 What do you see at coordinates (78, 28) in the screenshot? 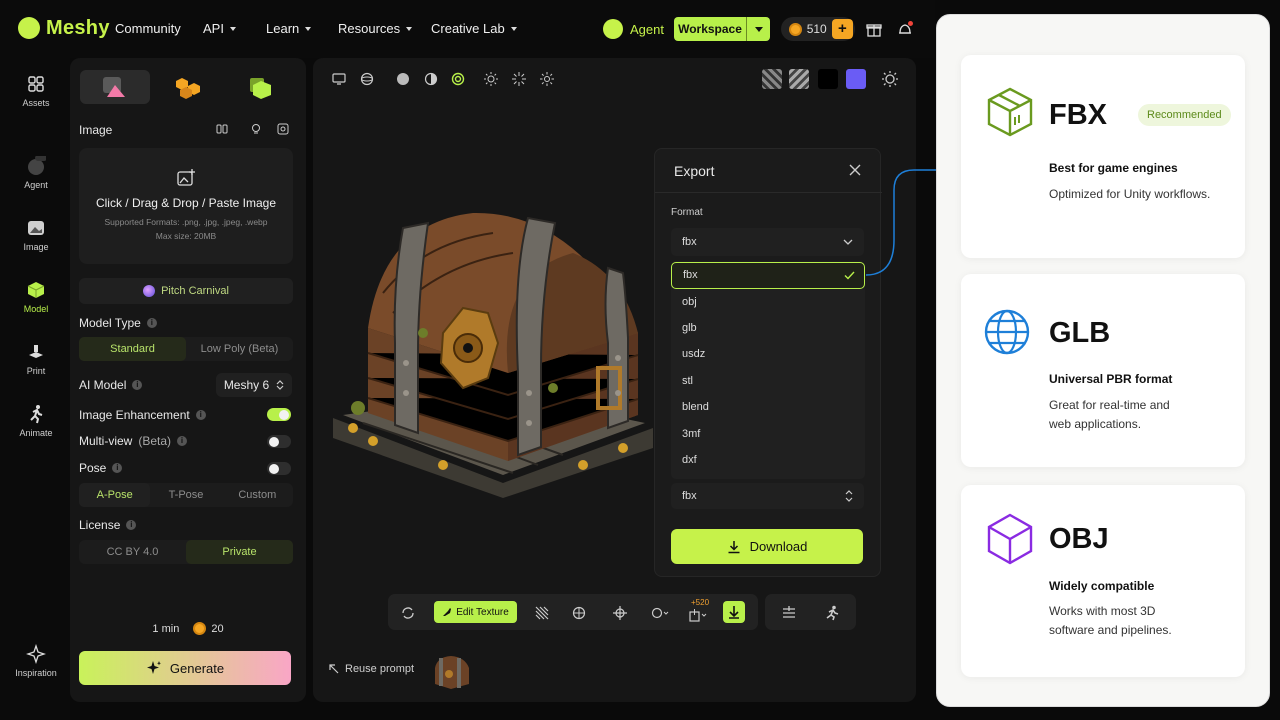
I see `brand-name: Meshy` at bounding box center [78, 28].